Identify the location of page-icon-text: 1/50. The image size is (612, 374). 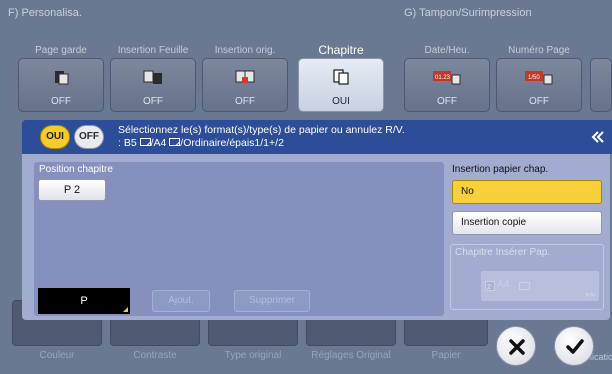
(534, 78).